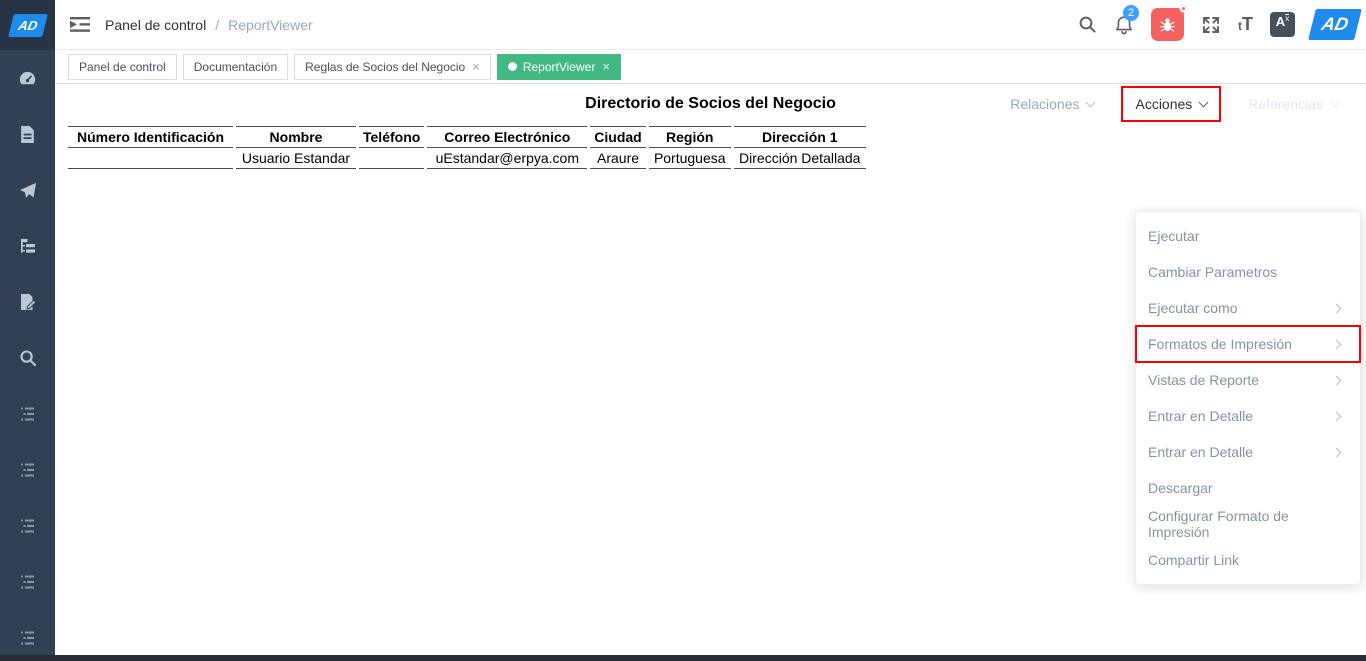  I want to click on font-size-icon: tT, so click(1245, 24).